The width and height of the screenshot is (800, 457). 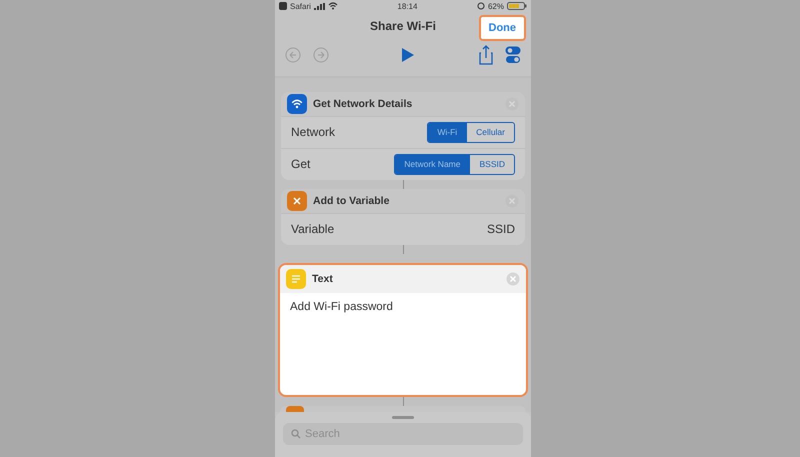 What do you see at coordinates (447, 132) in the screenshot?
I see `segment-option: Wi-Fi` at bounding box center [447, 132].